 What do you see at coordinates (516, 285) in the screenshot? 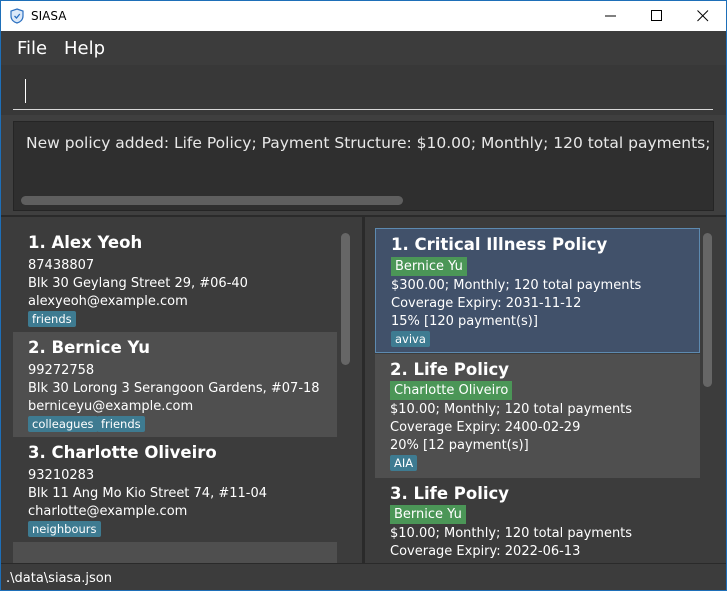
I see `policy-payment: $300.00; Monthly; 120 total payments` at bounding box center [516, 285].